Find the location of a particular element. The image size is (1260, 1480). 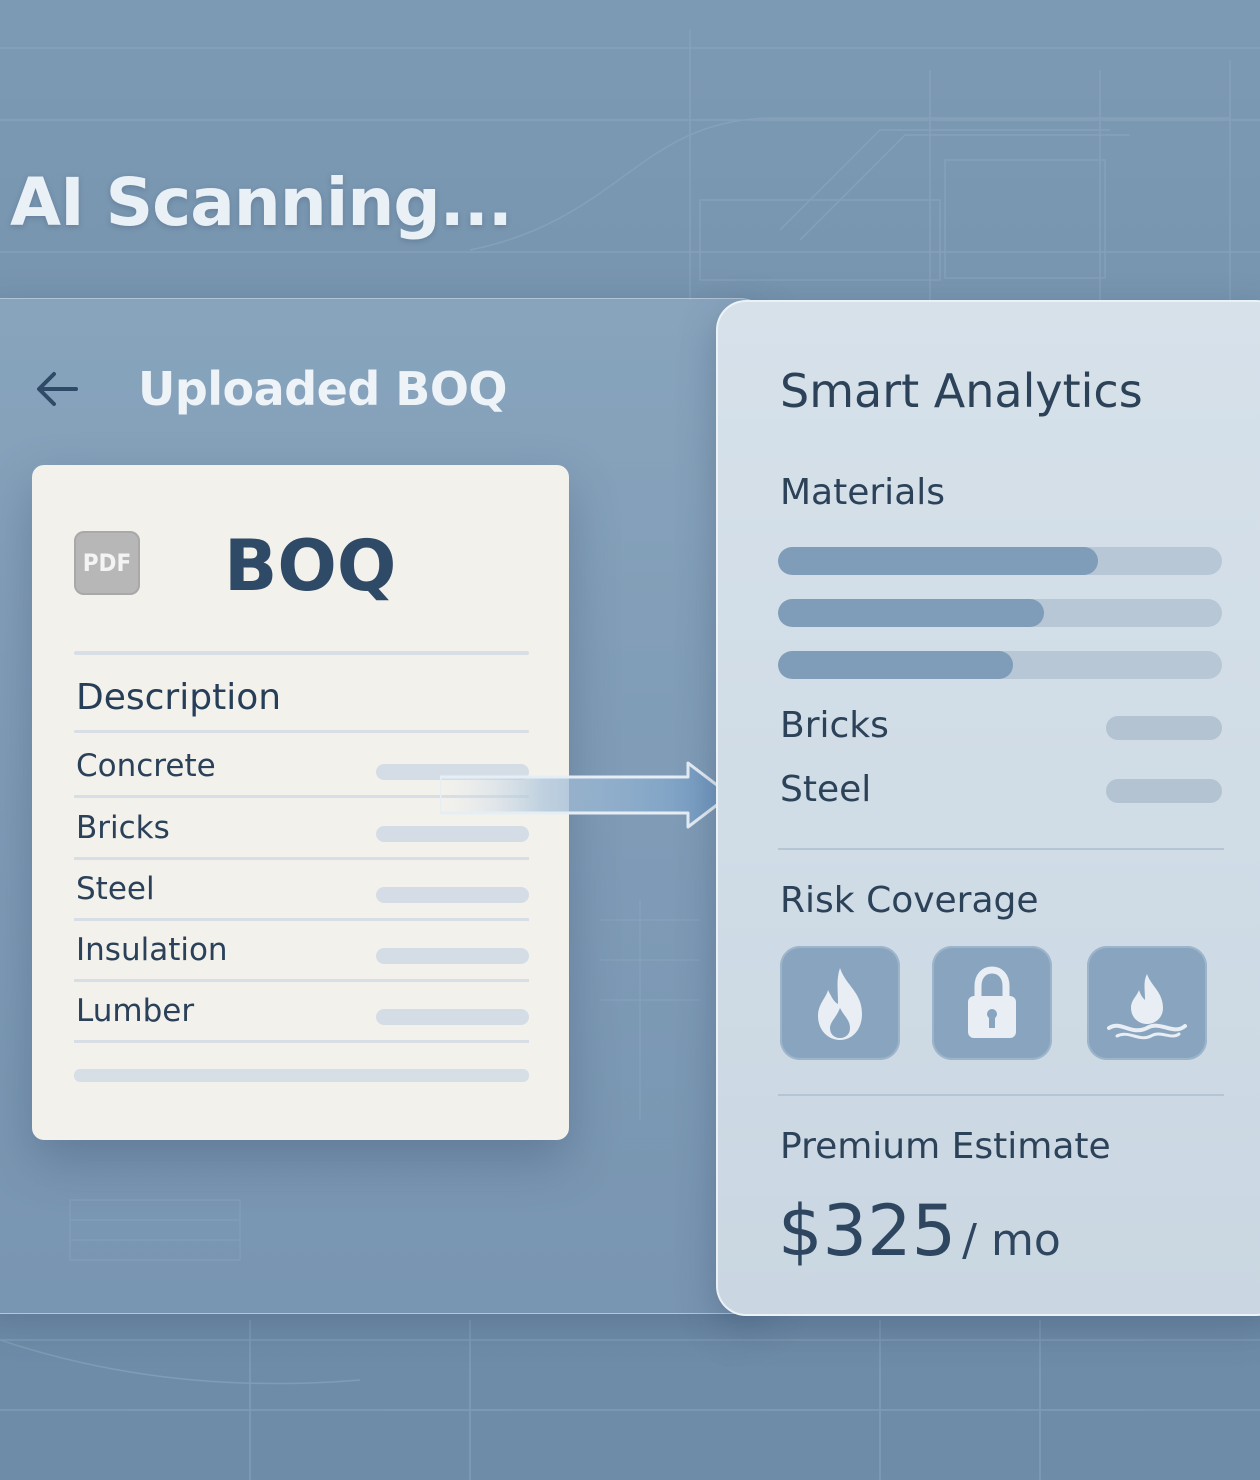

premium-estimate-heading: Premium Estimate is located at coordinates (945, 1146).